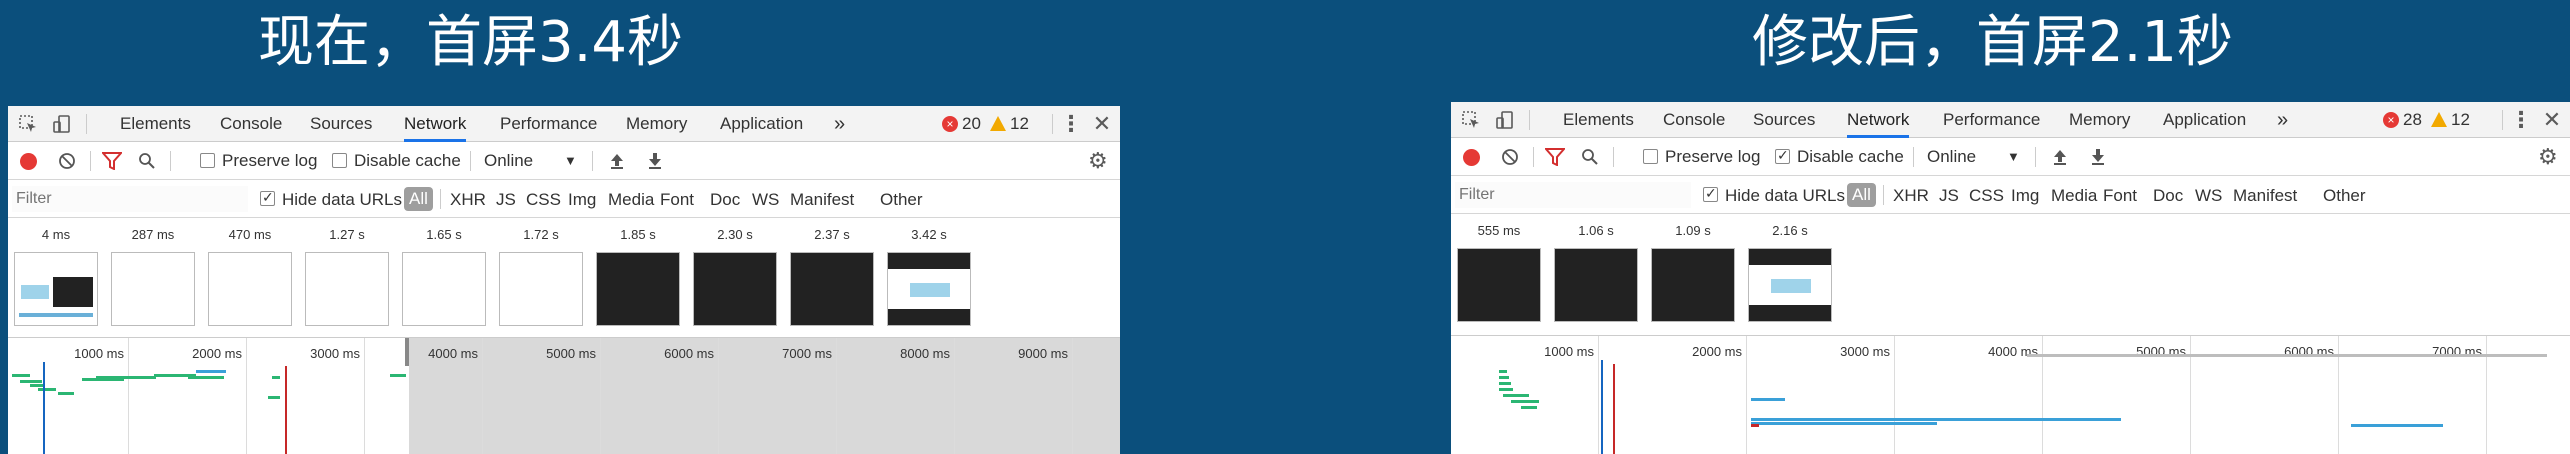  I want to click on filter-divider, so click(440, 199).